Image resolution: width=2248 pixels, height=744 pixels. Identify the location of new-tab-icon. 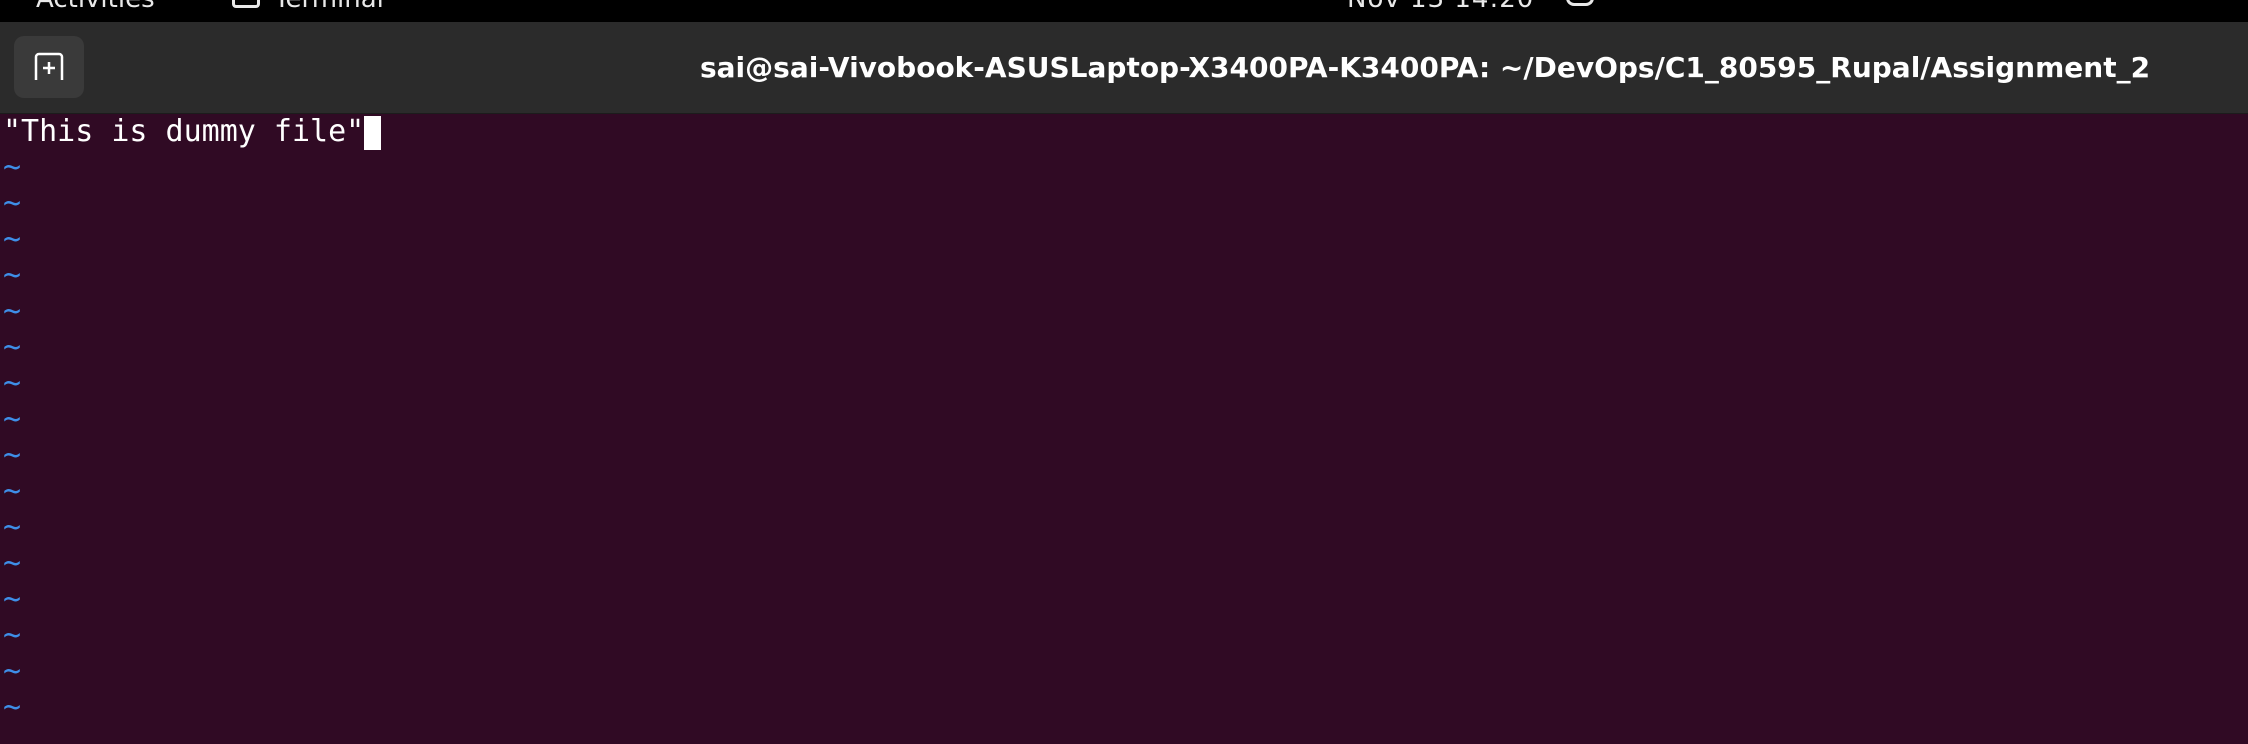
(49, 66).